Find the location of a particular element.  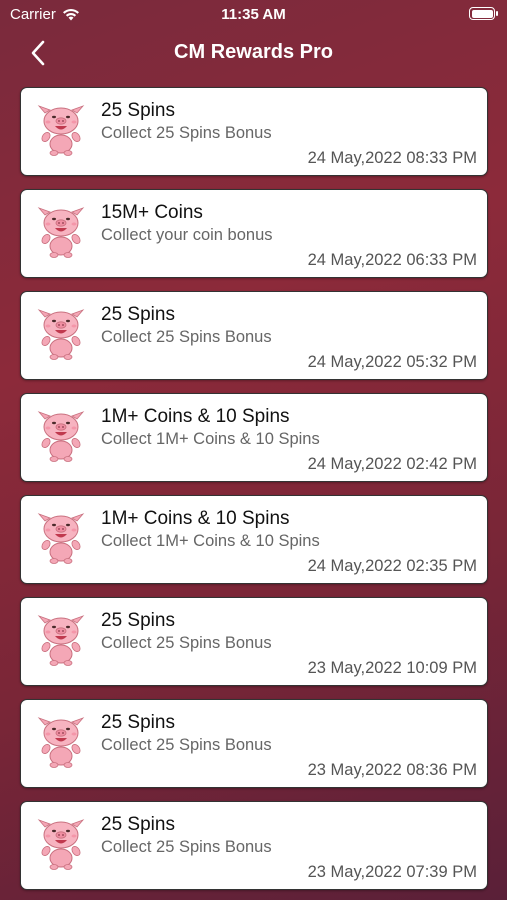

status-time: 11:35 AM is located at coordinates (253, 14).